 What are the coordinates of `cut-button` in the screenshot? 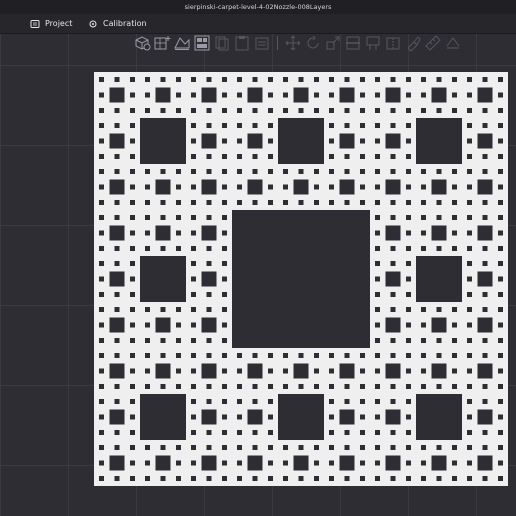 It's located at (353, 43).